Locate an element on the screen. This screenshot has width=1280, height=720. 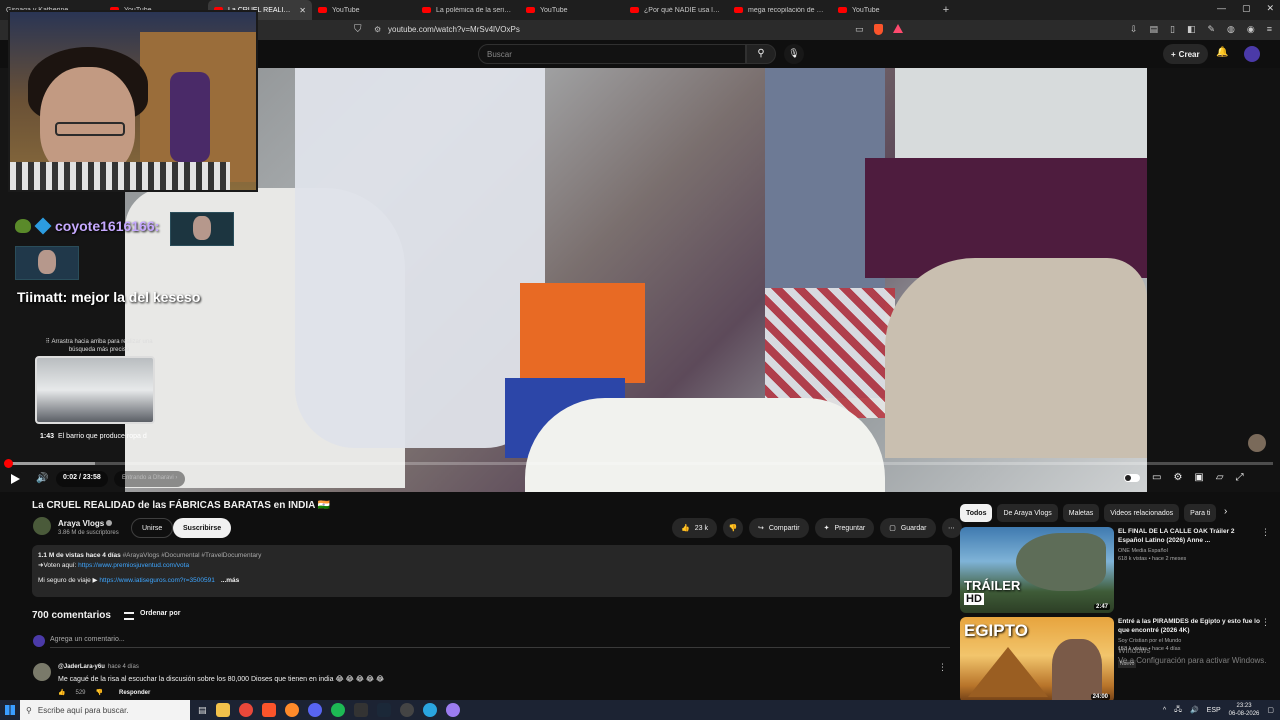
notifications-icon: ▢ is located at coordinates (1270, 710).